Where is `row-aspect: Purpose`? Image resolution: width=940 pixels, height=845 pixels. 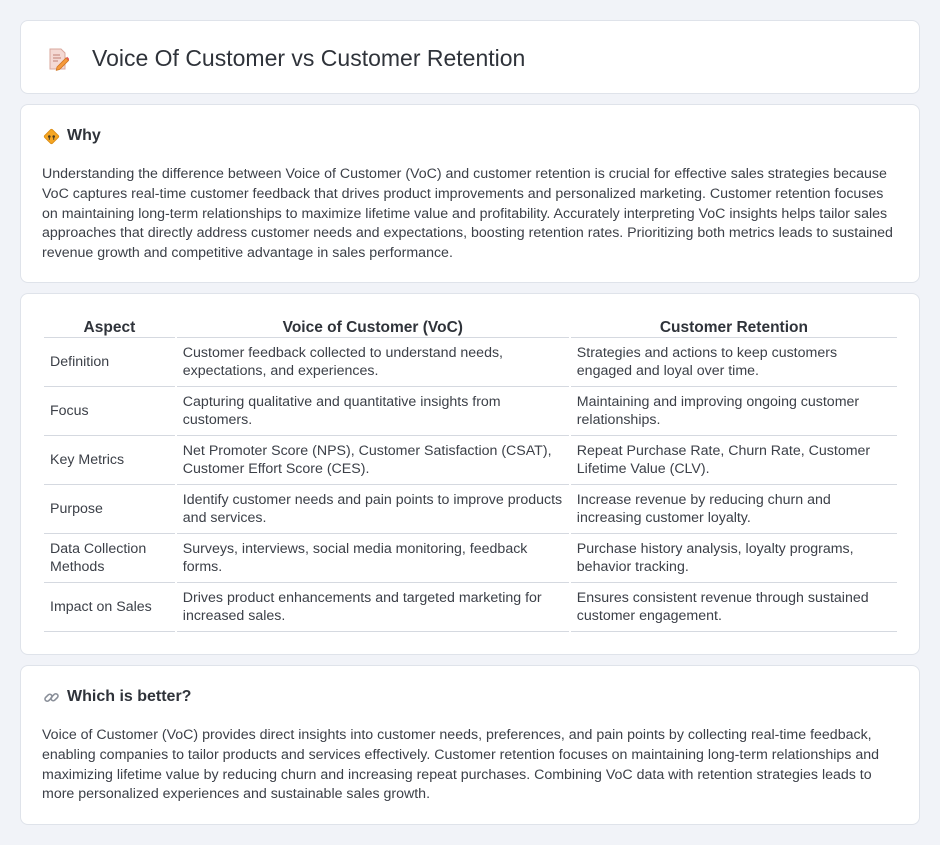 row-aspect: Purpose is located at coordinates (109, 509).